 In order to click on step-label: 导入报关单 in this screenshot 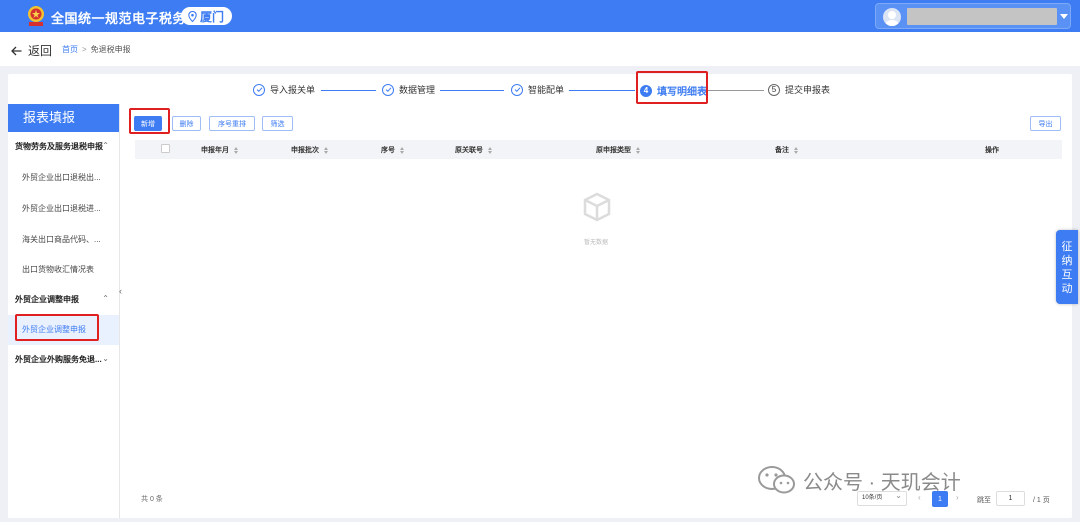, I will do `click(293, 90)`.